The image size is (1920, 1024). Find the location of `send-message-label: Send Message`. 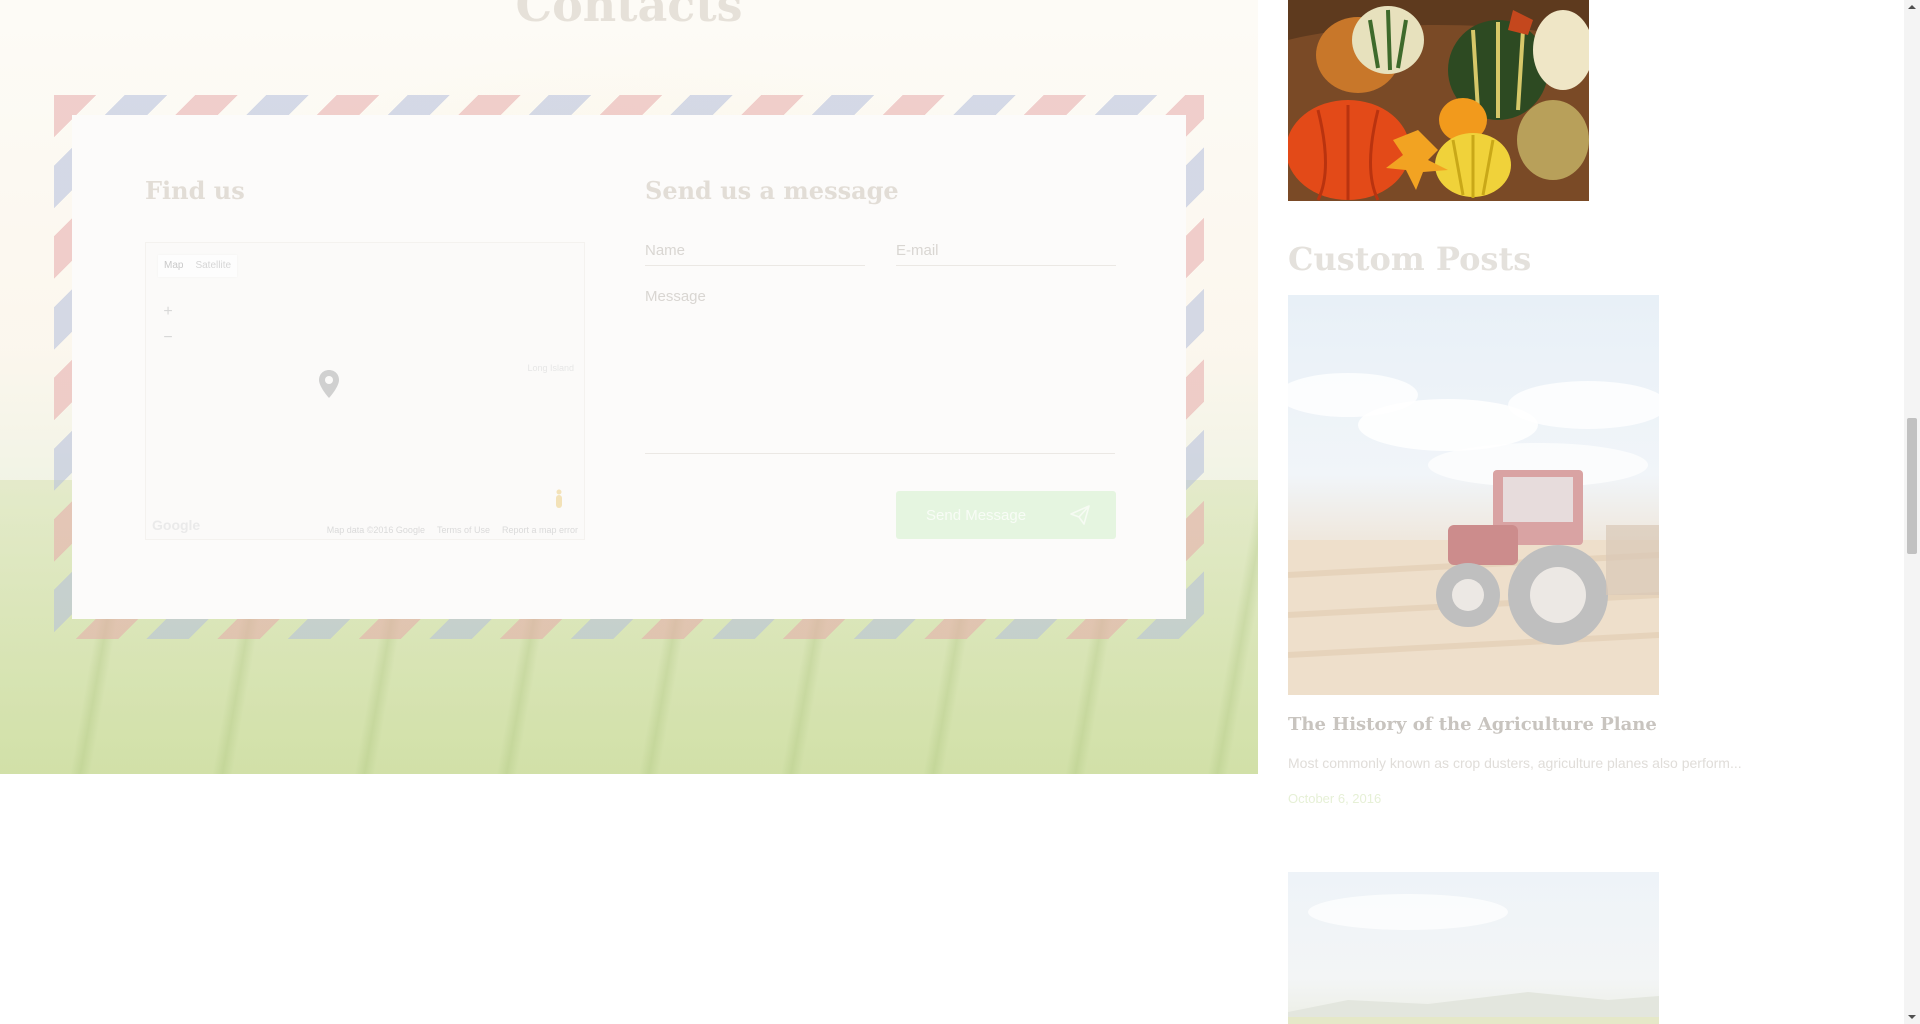

send-message-label: Send Message is located at coordinates (976, 515).